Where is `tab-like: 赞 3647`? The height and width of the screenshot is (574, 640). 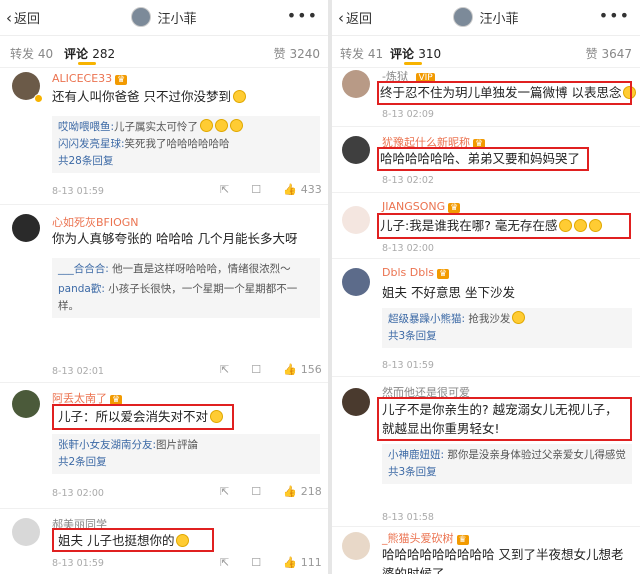
tab-like: 赞 3647 is located at coordinates (609, 53).